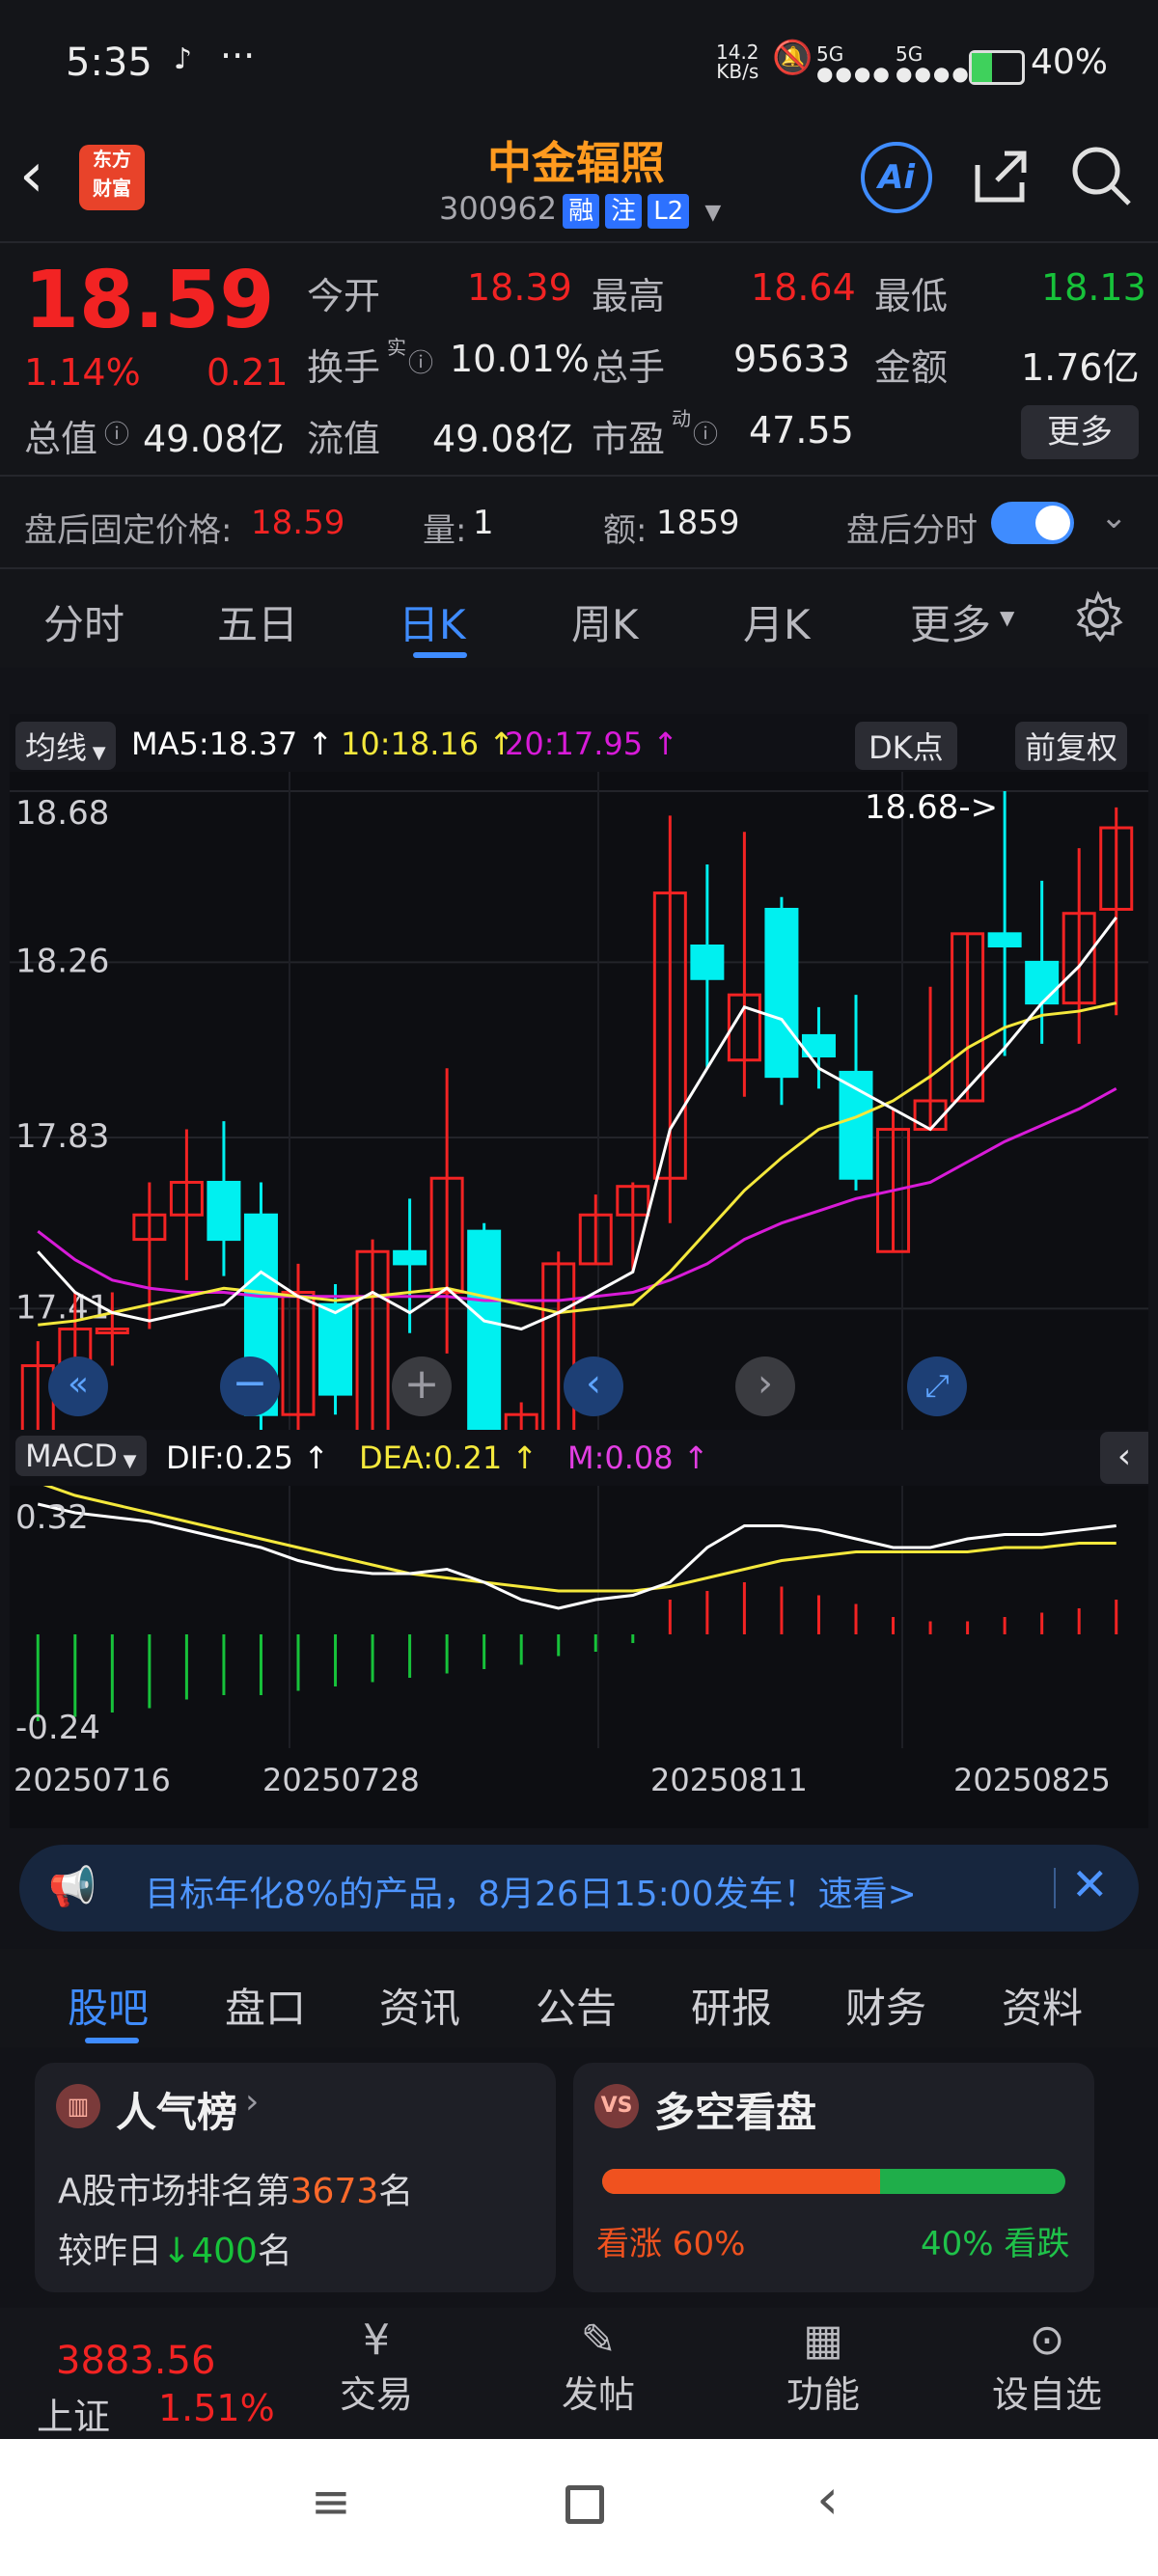 This screenshot has width=1158, height=2576. What do you see at coordinates (31, 176) in the screenshot?
I see `back-icon: ‹` at bounding box center [31, 176].